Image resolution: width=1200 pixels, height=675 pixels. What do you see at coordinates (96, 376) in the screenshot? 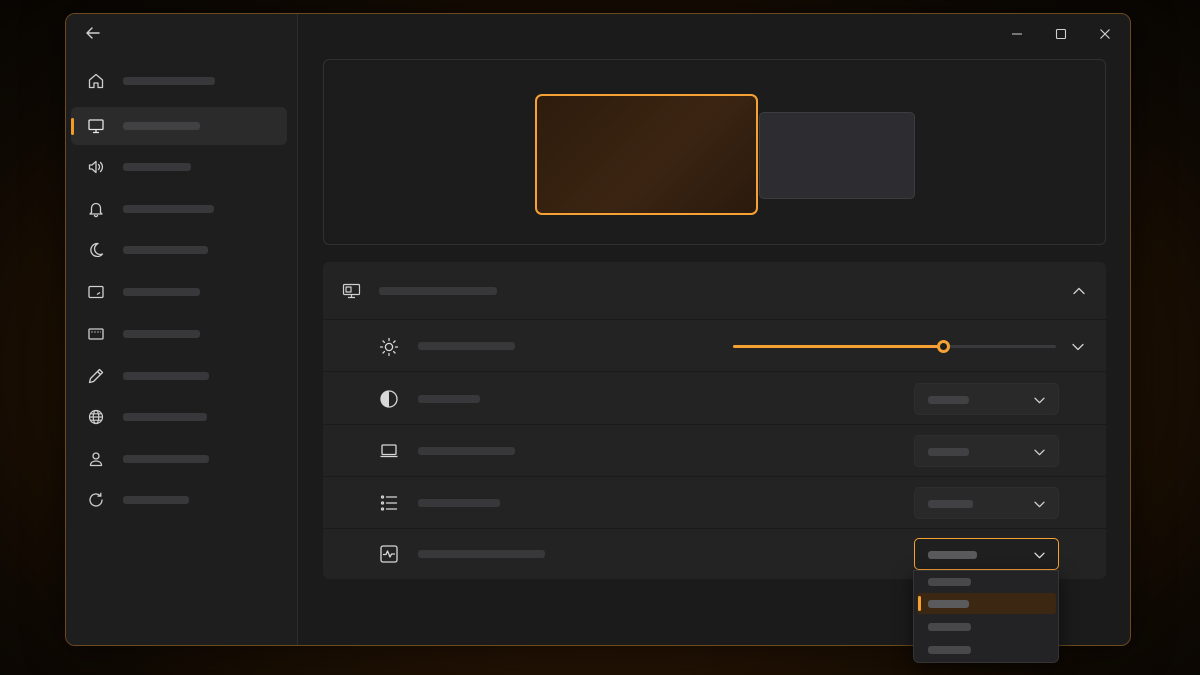
I see `pen-icon` at bounding box center [96, 376].